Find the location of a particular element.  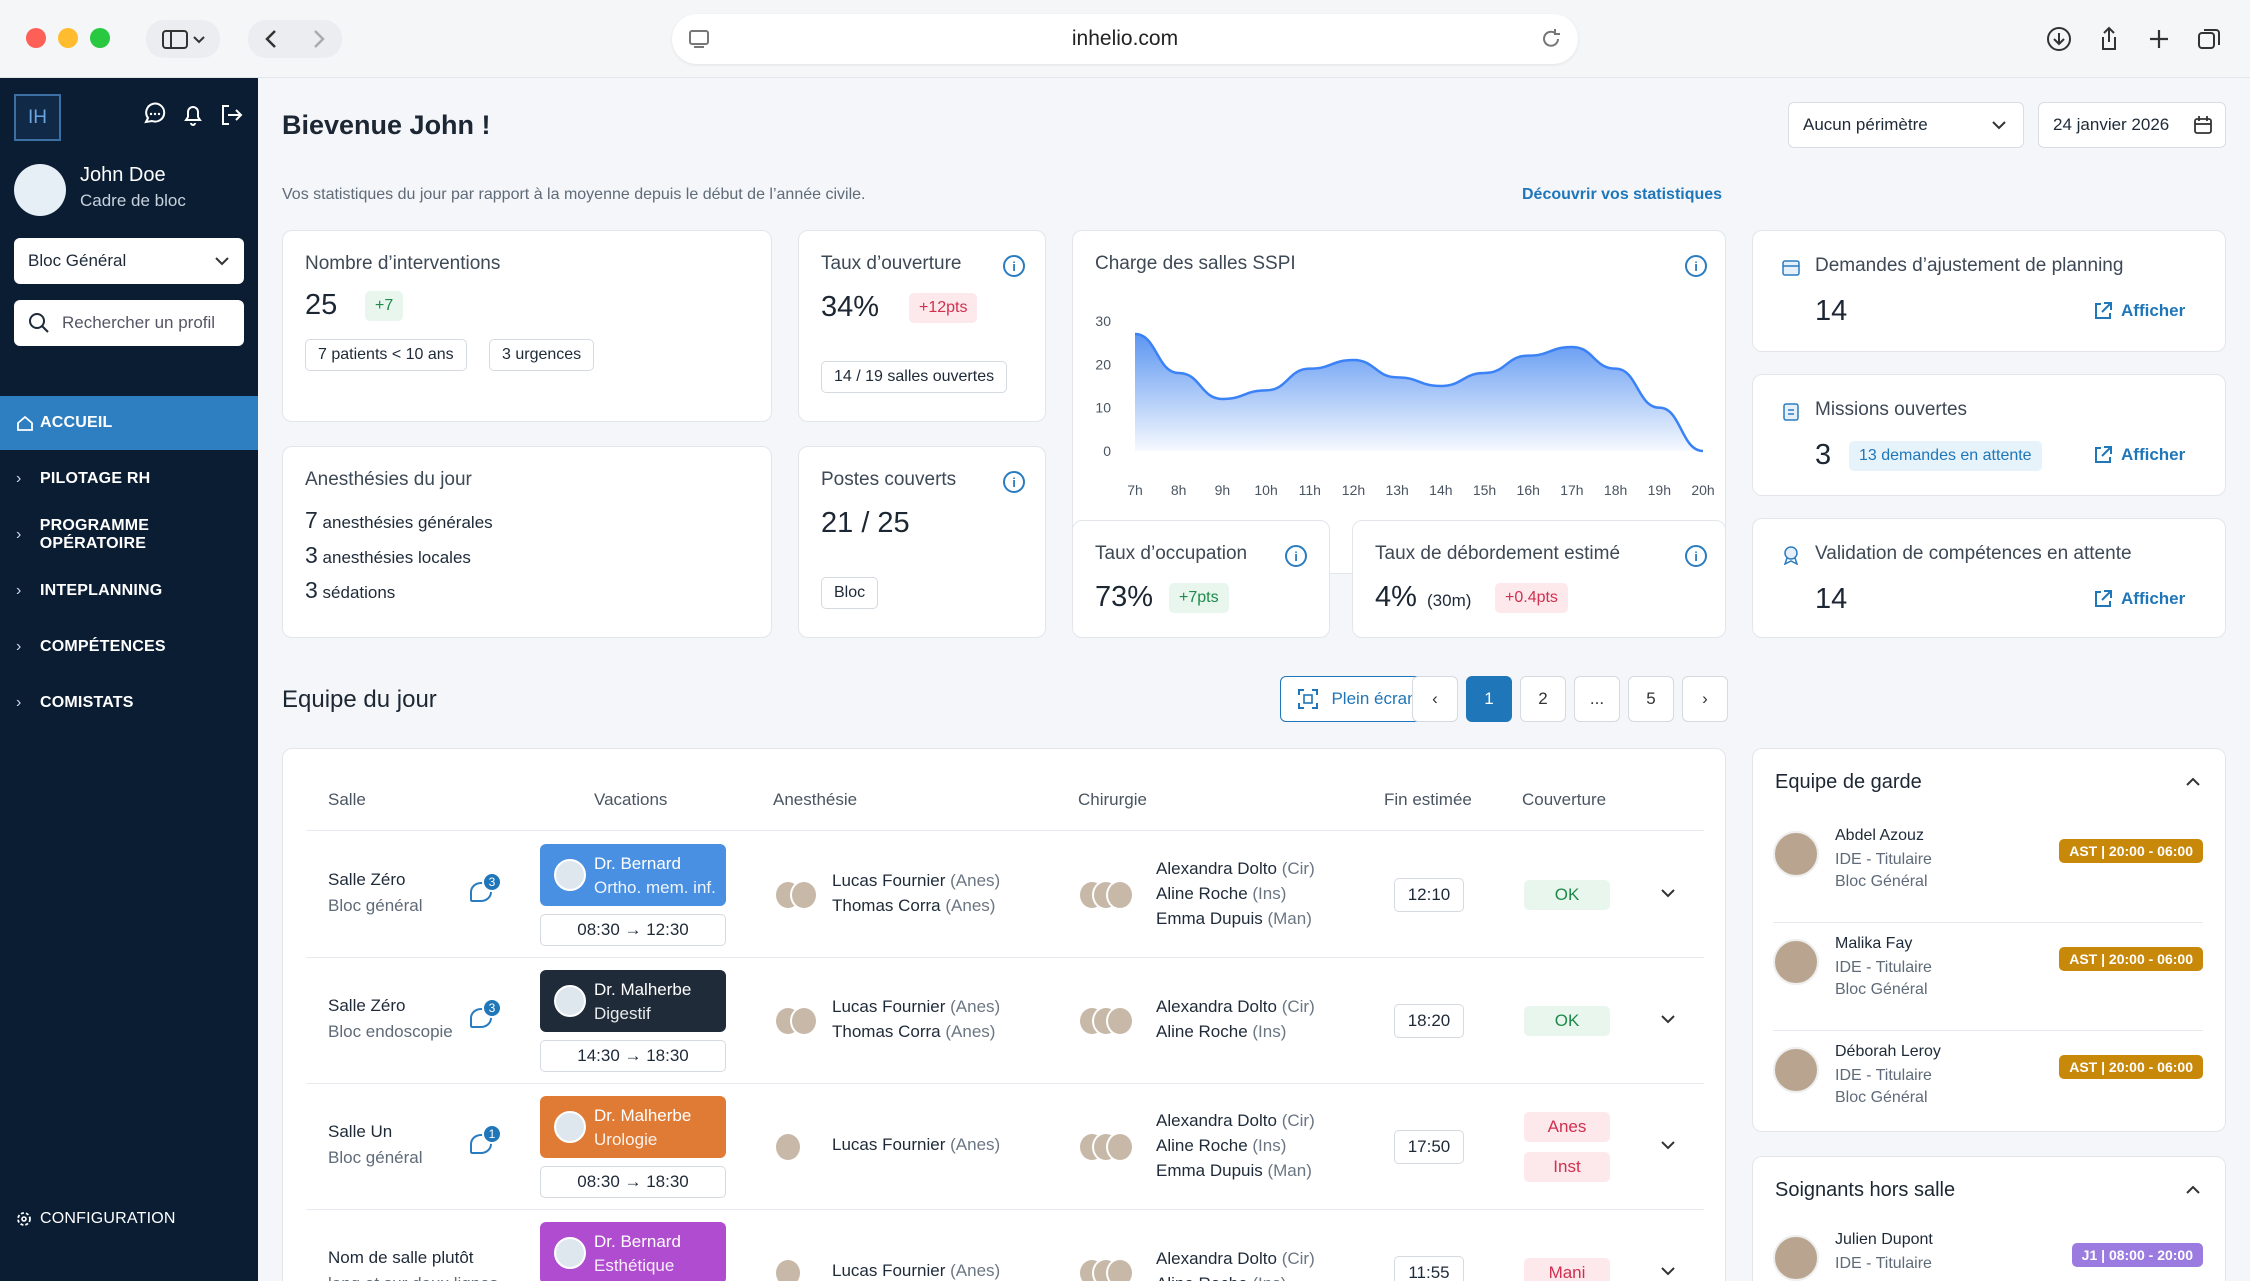

close-window-button is located at coordinates (36, 38).